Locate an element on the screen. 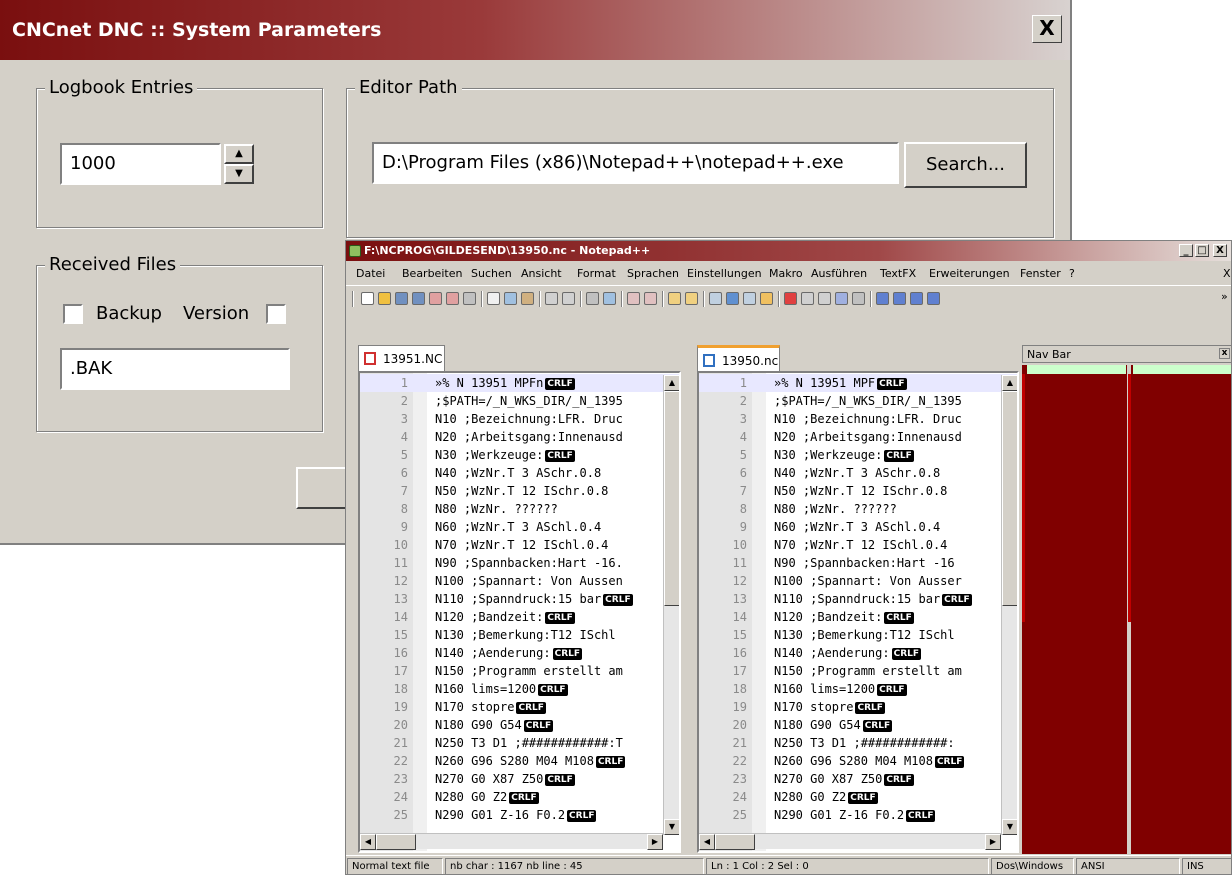 The width and height of the screenshot is (1232, 875). code-line: 12 N100 ;Spannart: Von Ausser is located at coordinates (858, 581).